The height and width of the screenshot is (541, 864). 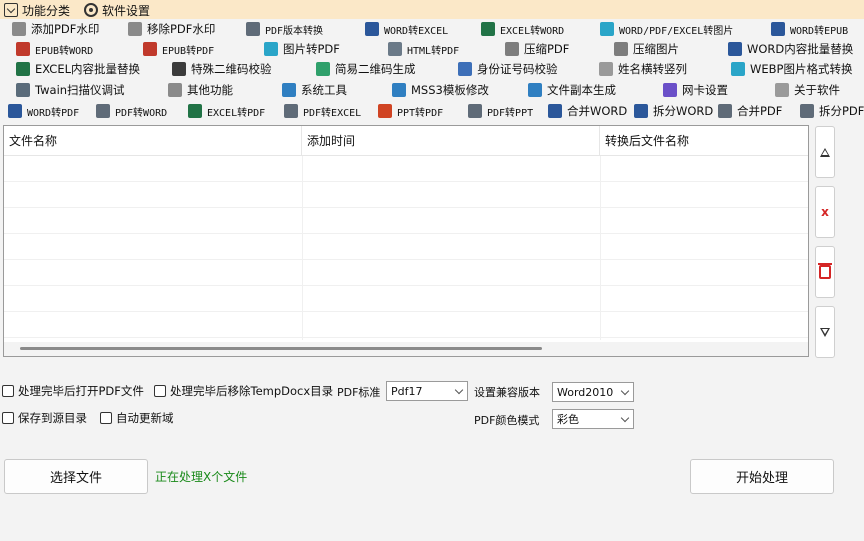 I want to click on remove-file-button: x, so click(x=825, y=212).